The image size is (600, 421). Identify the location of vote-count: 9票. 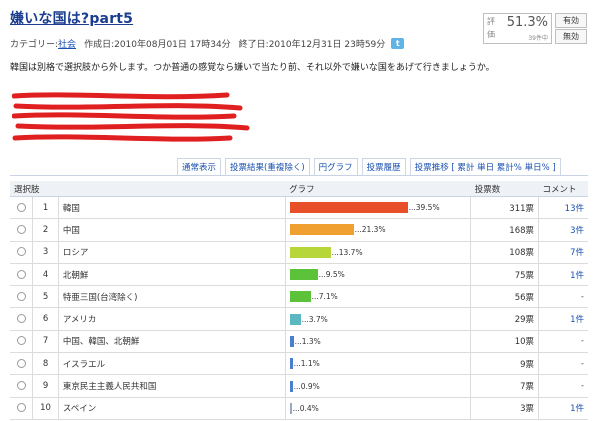
(504, 364).